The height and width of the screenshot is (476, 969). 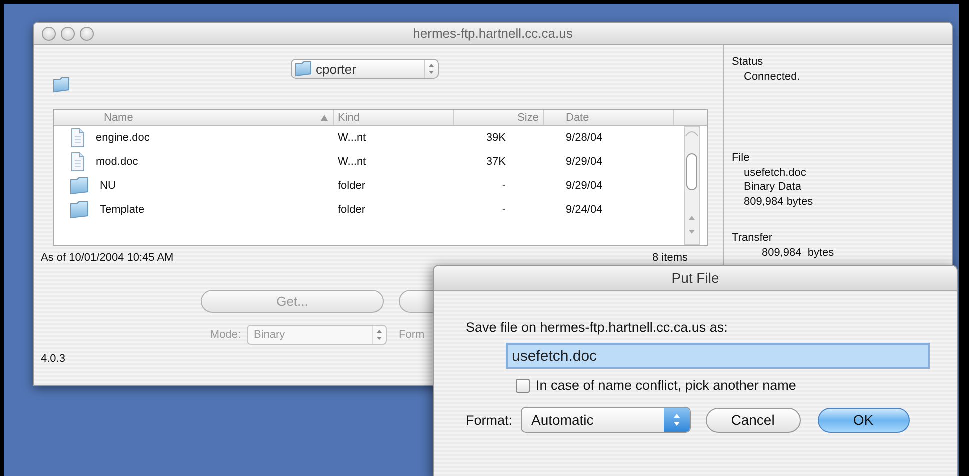 I want to click on dialog-title: Put File, so click(x=695, y=278).